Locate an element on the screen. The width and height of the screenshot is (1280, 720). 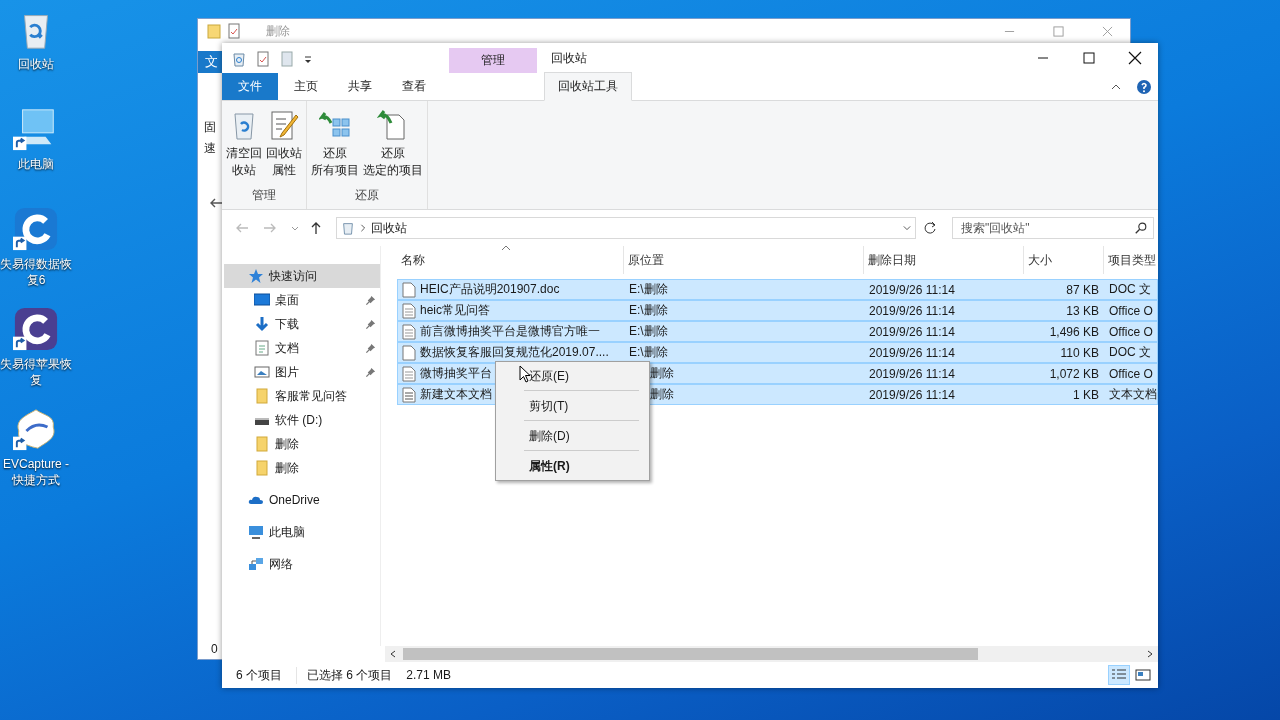
file-tab: 文件 is located at coordinates (250, 86).